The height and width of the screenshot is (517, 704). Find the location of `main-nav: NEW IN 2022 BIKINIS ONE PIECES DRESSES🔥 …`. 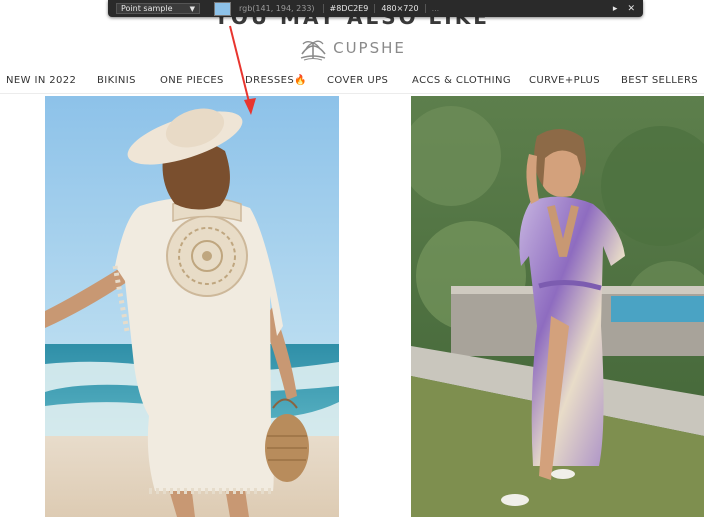

main-nav: NEW IN 2022 BIKINIS ONE PIECES DRESSES🔥 … is located at coordinates (352, 80).